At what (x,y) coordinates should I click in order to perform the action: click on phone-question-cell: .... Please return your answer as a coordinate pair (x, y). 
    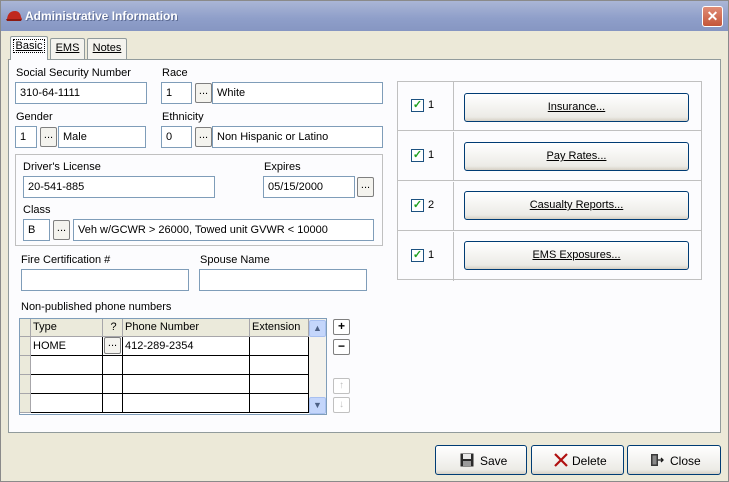
    Looking at the image, I should click on (113, 346).